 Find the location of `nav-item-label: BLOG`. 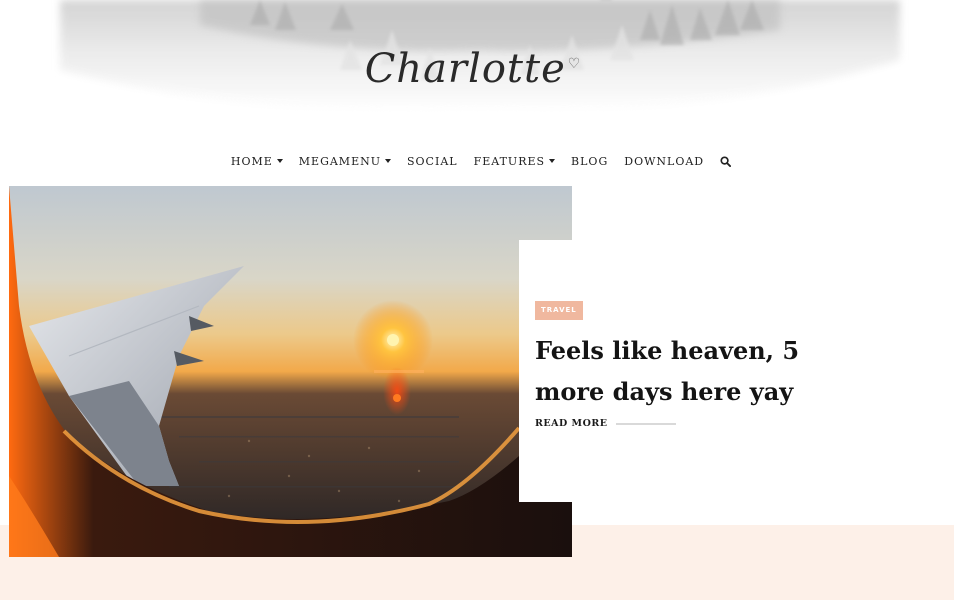

nav-item-label: BLOG is located at coordinates (590, 161).